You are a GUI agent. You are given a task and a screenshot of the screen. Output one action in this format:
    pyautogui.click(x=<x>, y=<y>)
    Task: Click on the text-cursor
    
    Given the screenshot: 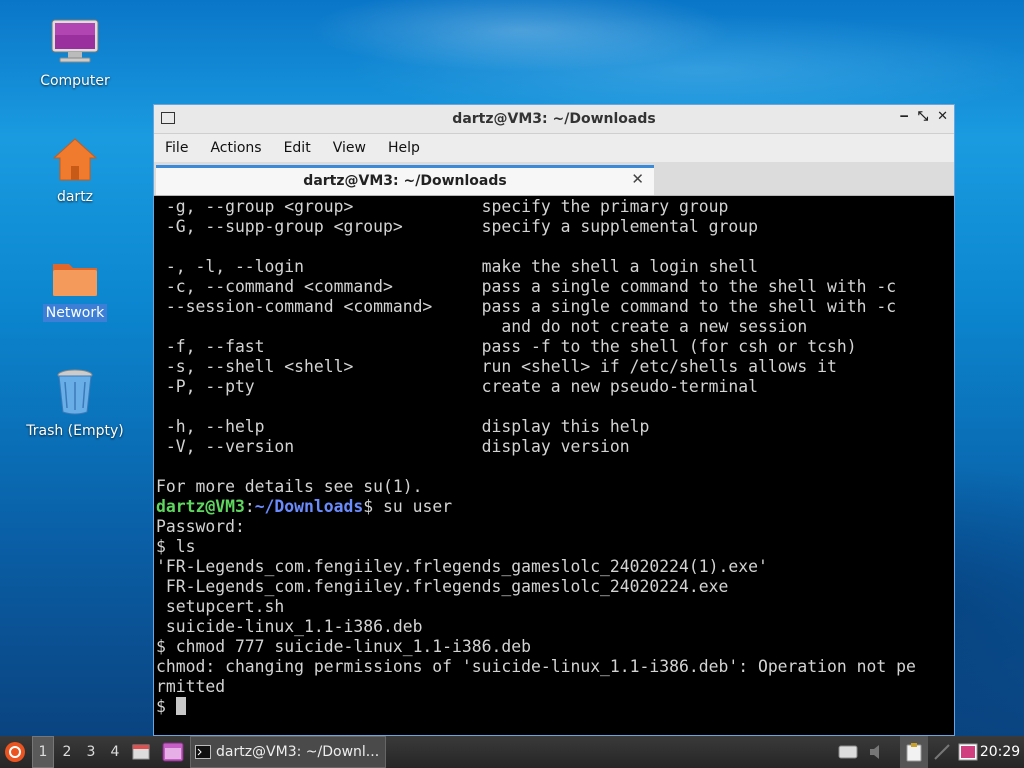 What is the action you would take?
    pyautogui.click(x=180, y=706)
    